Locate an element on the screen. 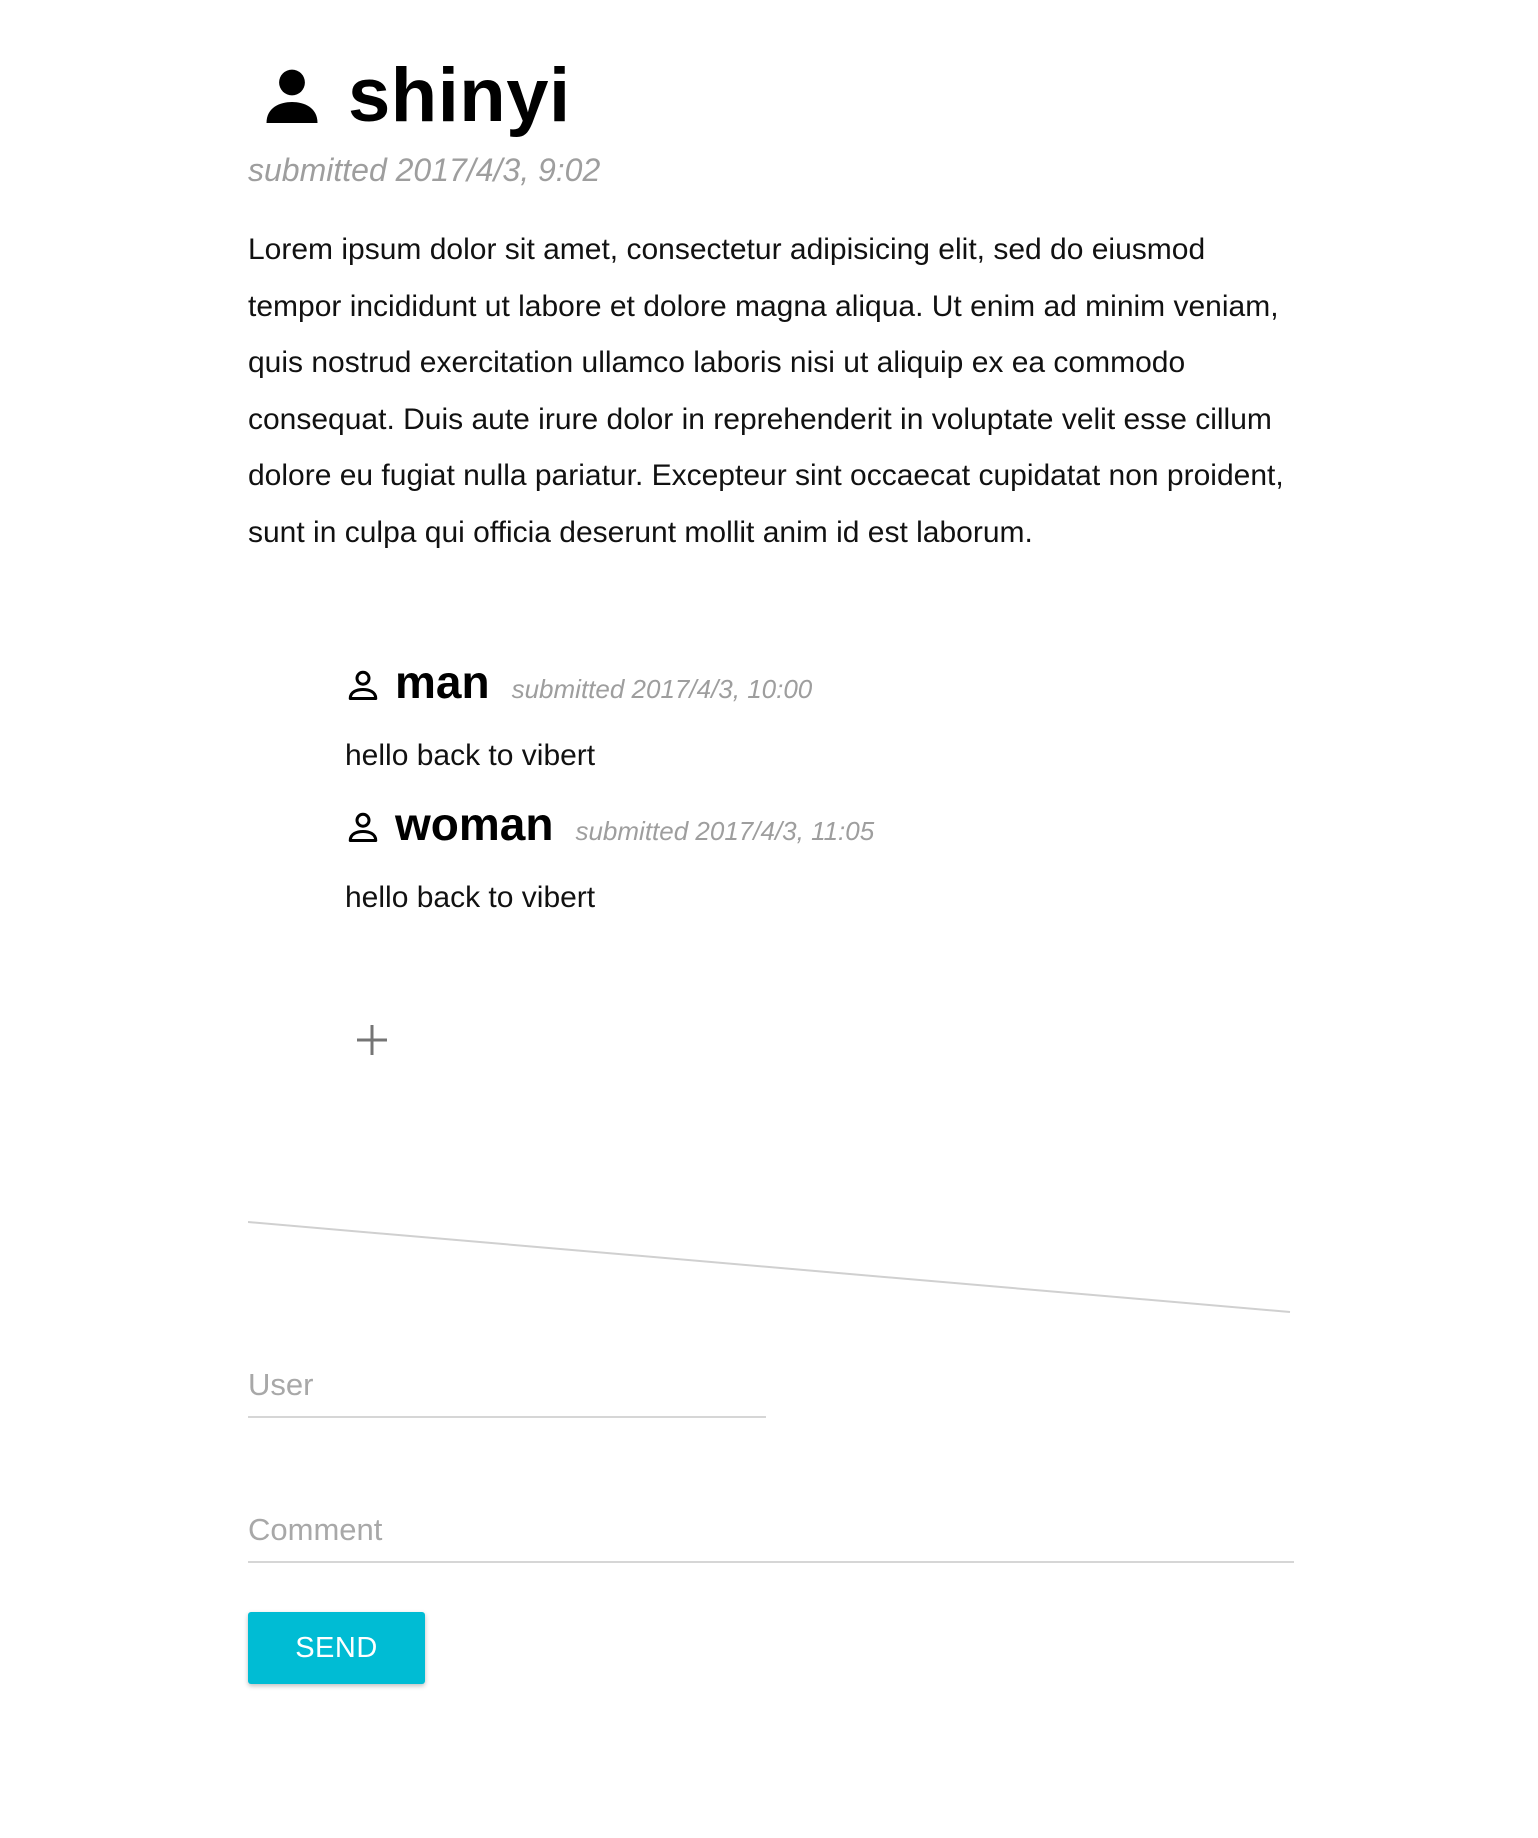  add-comment-button is located at coordinates (372, 1040).